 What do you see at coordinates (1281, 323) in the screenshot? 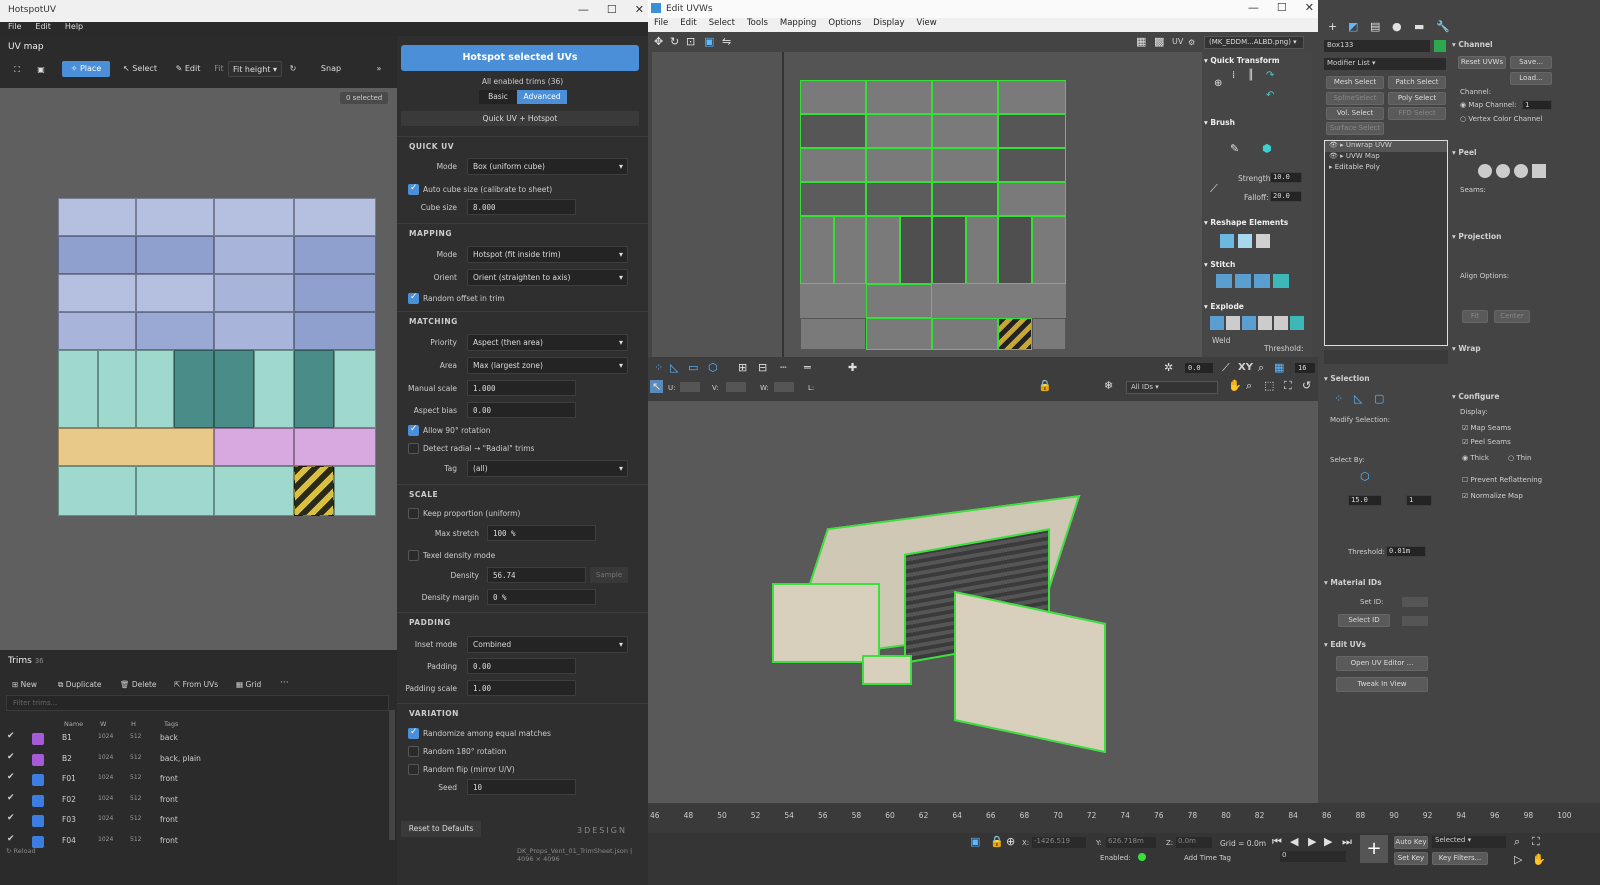
I see `checker-explode-icon` at bounding box center [1281, 323].